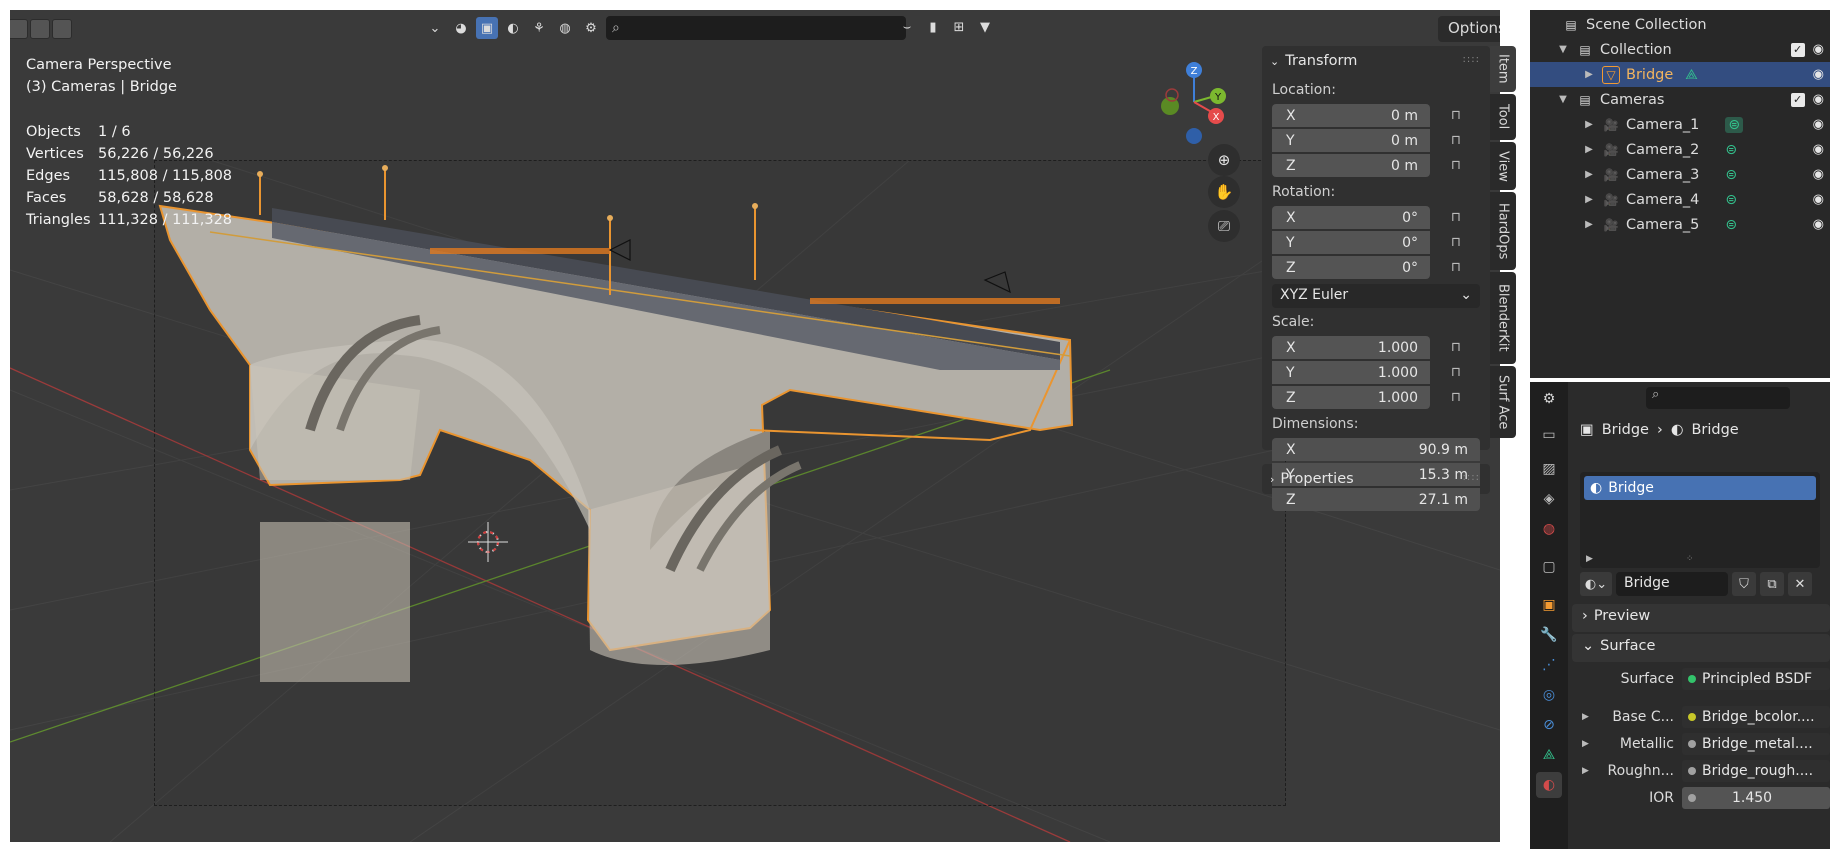 This screenshot has height=849, width=1830. What do you see at coordinates (907, 27) in the screenshot?
I see `snap-toggle-icon: ⌣` at bounding box center [907, 27].